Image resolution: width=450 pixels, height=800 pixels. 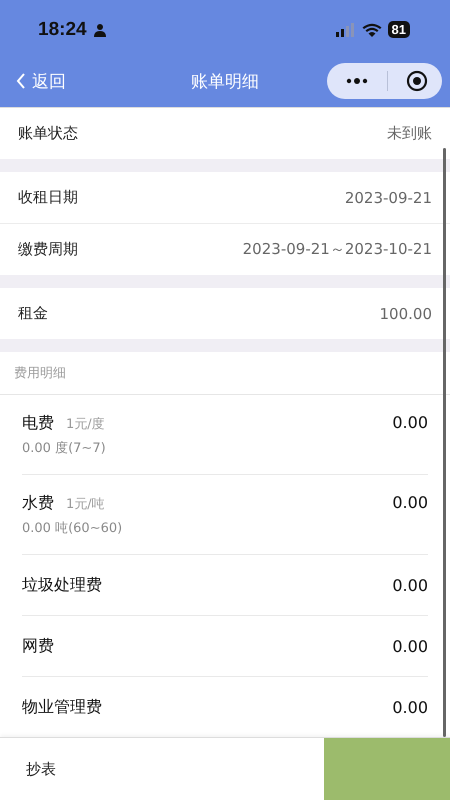 I want to click on field-label: 账单状态, so click(x=48, y=133).